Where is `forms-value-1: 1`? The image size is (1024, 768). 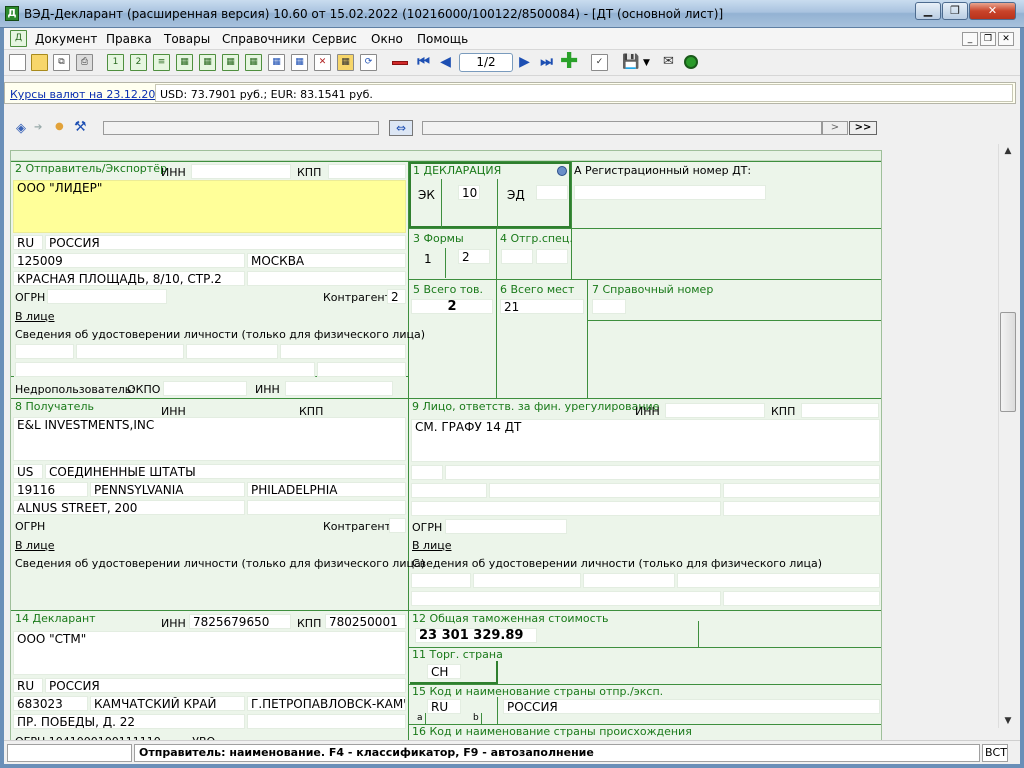 forms-value-1: 1 is located at coordinates (428, 259).